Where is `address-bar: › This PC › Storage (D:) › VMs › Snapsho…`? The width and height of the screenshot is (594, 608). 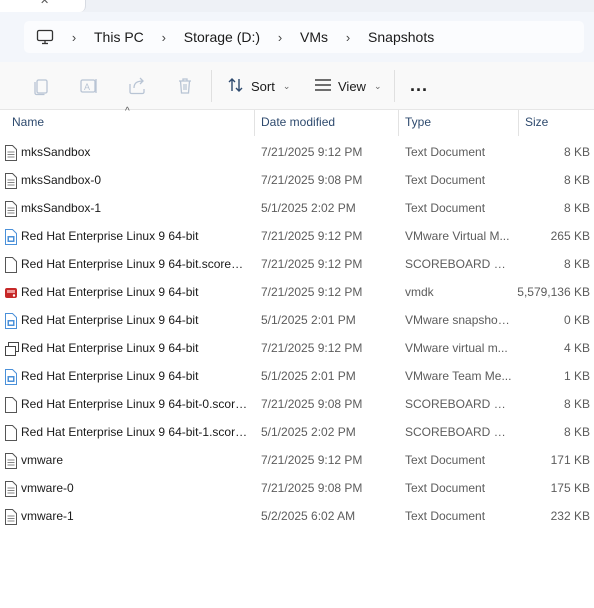 address-bar: › This PC › Storage (D:) › VMs › Snapsho… is located at coordinates (297, 37).